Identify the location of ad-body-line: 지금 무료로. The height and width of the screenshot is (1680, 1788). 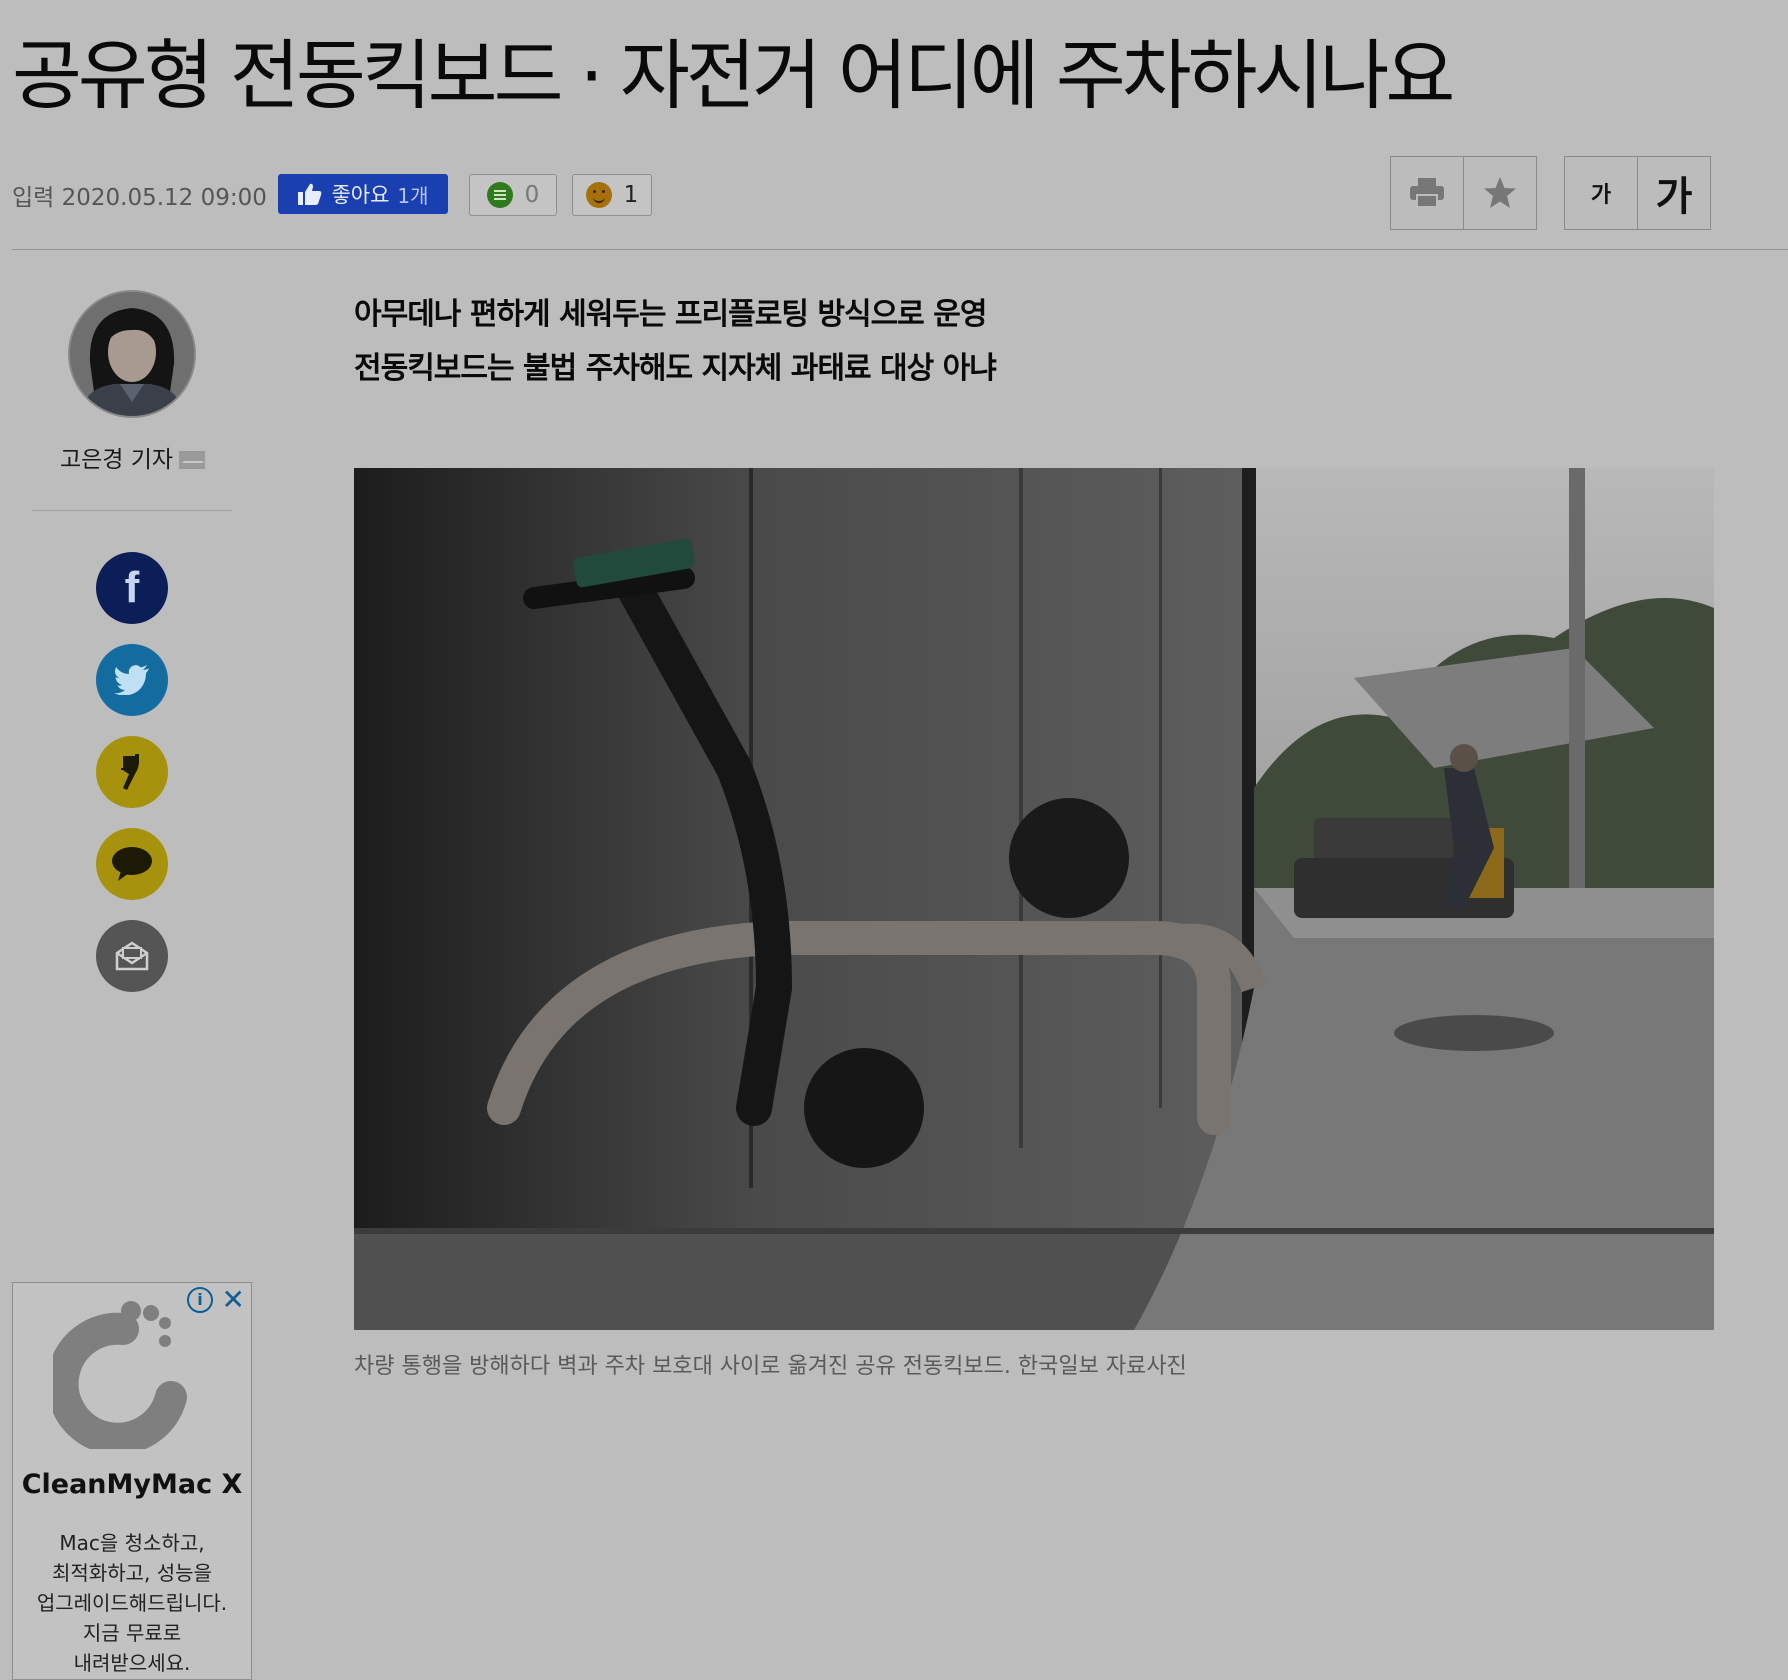
(132, 1633).